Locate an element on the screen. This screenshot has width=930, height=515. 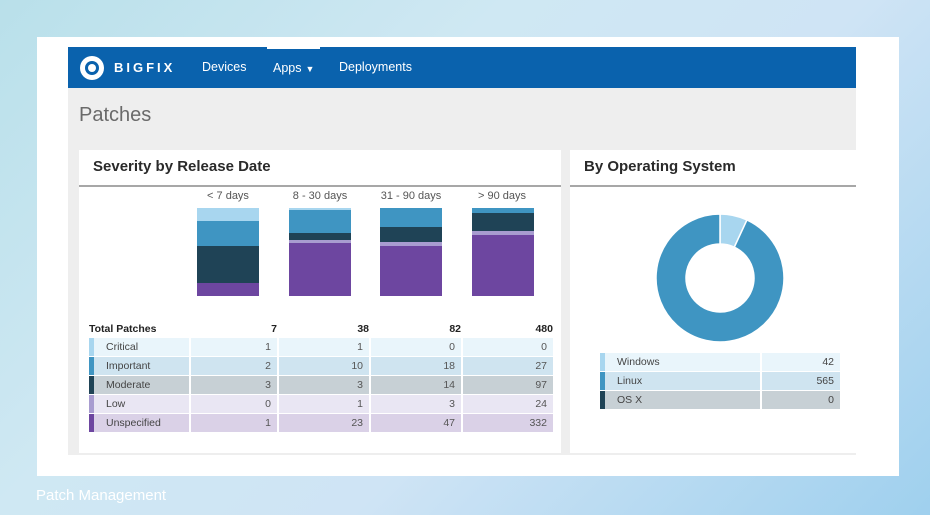
nav-apps: Apps ▼ is located at coordinates (294, 67).